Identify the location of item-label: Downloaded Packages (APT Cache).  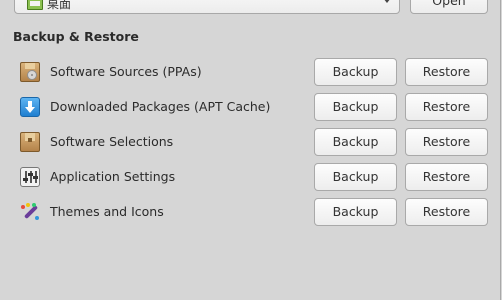
(160, 106).